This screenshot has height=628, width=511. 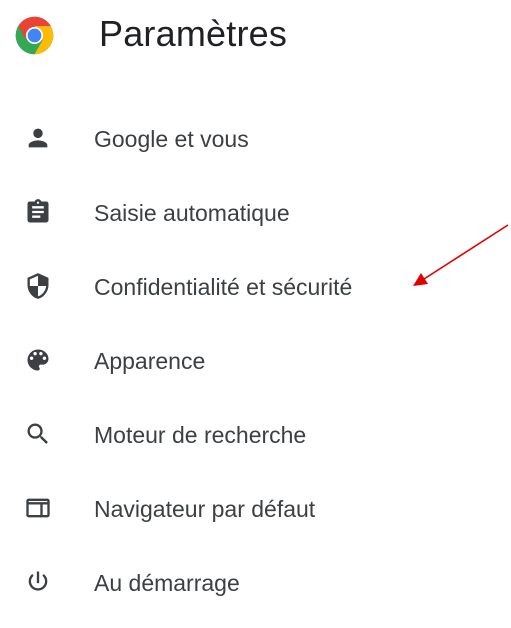 I want to click on menu-item-au-demarrage: Au démarrage, so click(x=255, y=582).